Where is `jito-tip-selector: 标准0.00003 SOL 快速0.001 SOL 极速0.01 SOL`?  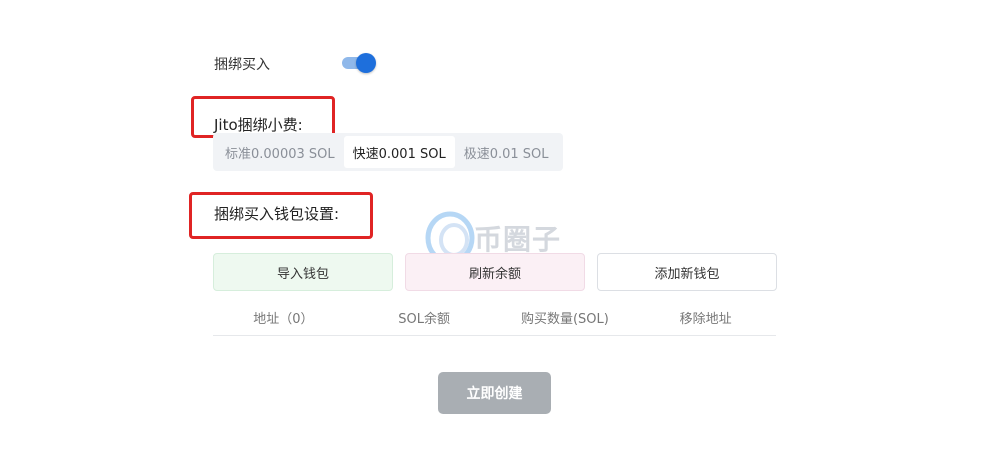 jito-tip-selector: 标准0.00003 SOL 快速0.001 SOL 极速0.01 SOL is located at coordinates (388, 152).